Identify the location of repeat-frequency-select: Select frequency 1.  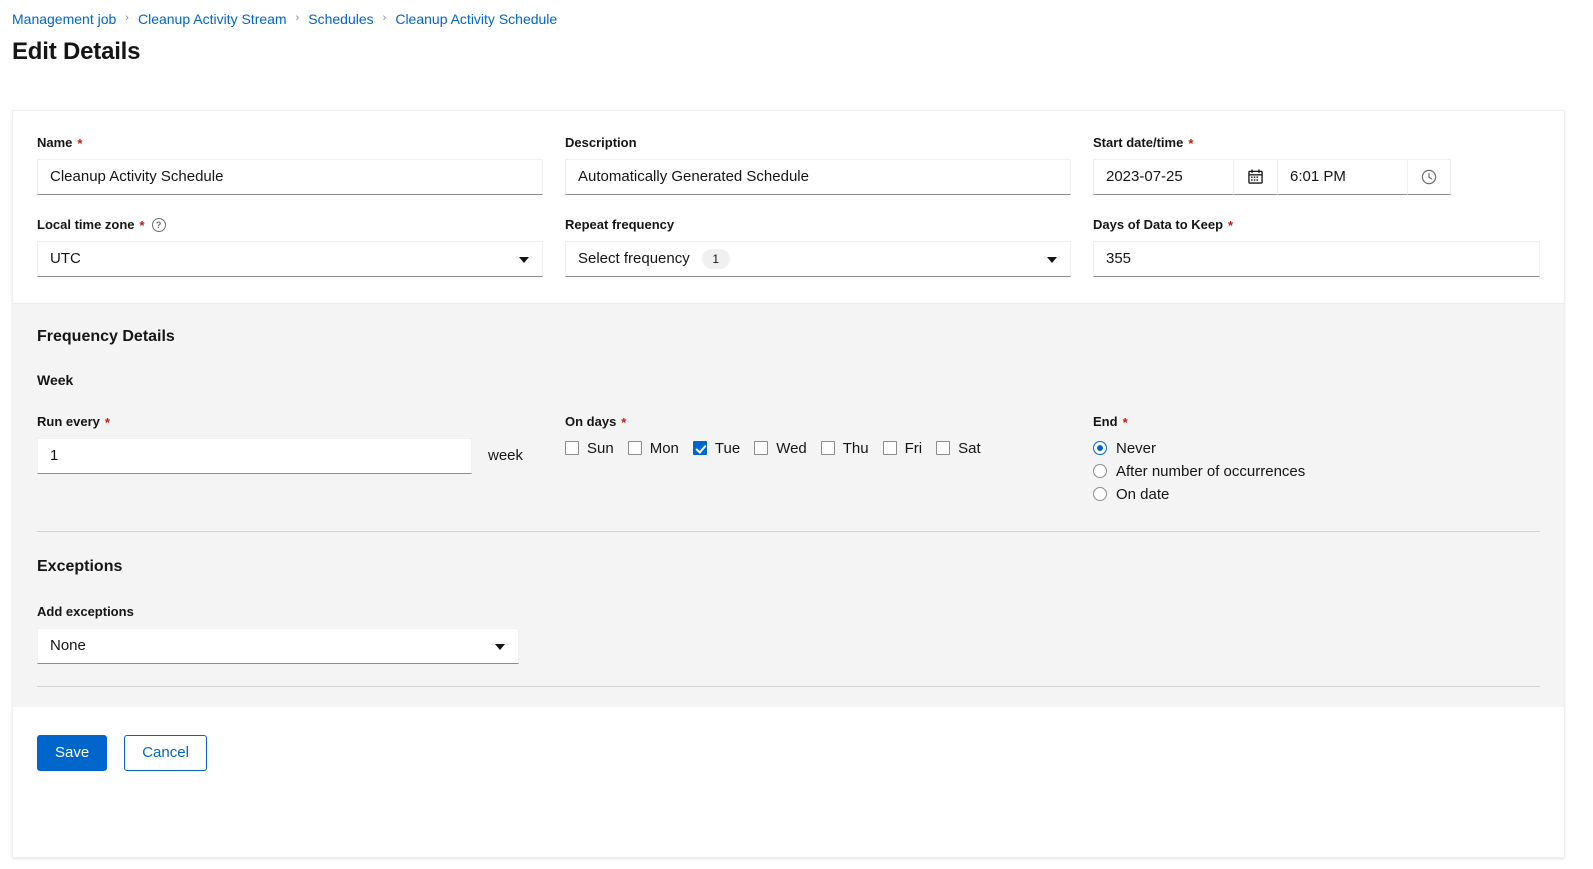
(818, 258).